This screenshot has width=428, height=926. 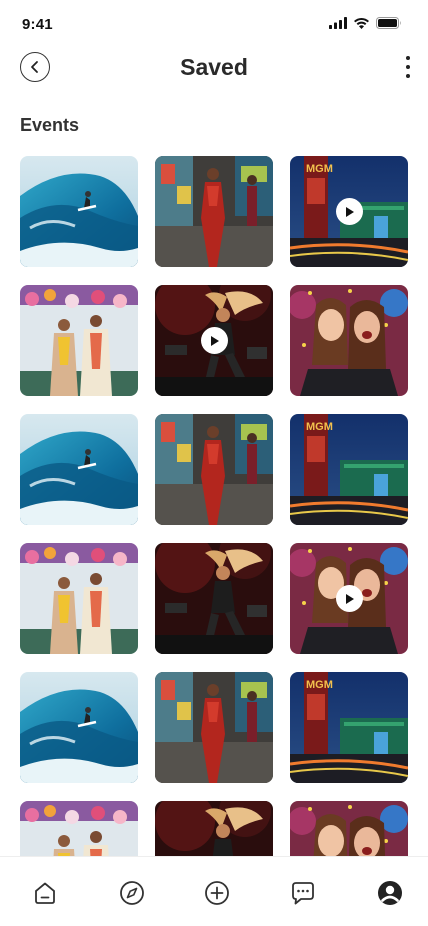 I want to click on add-post-icon, so click(x=217, y=893).